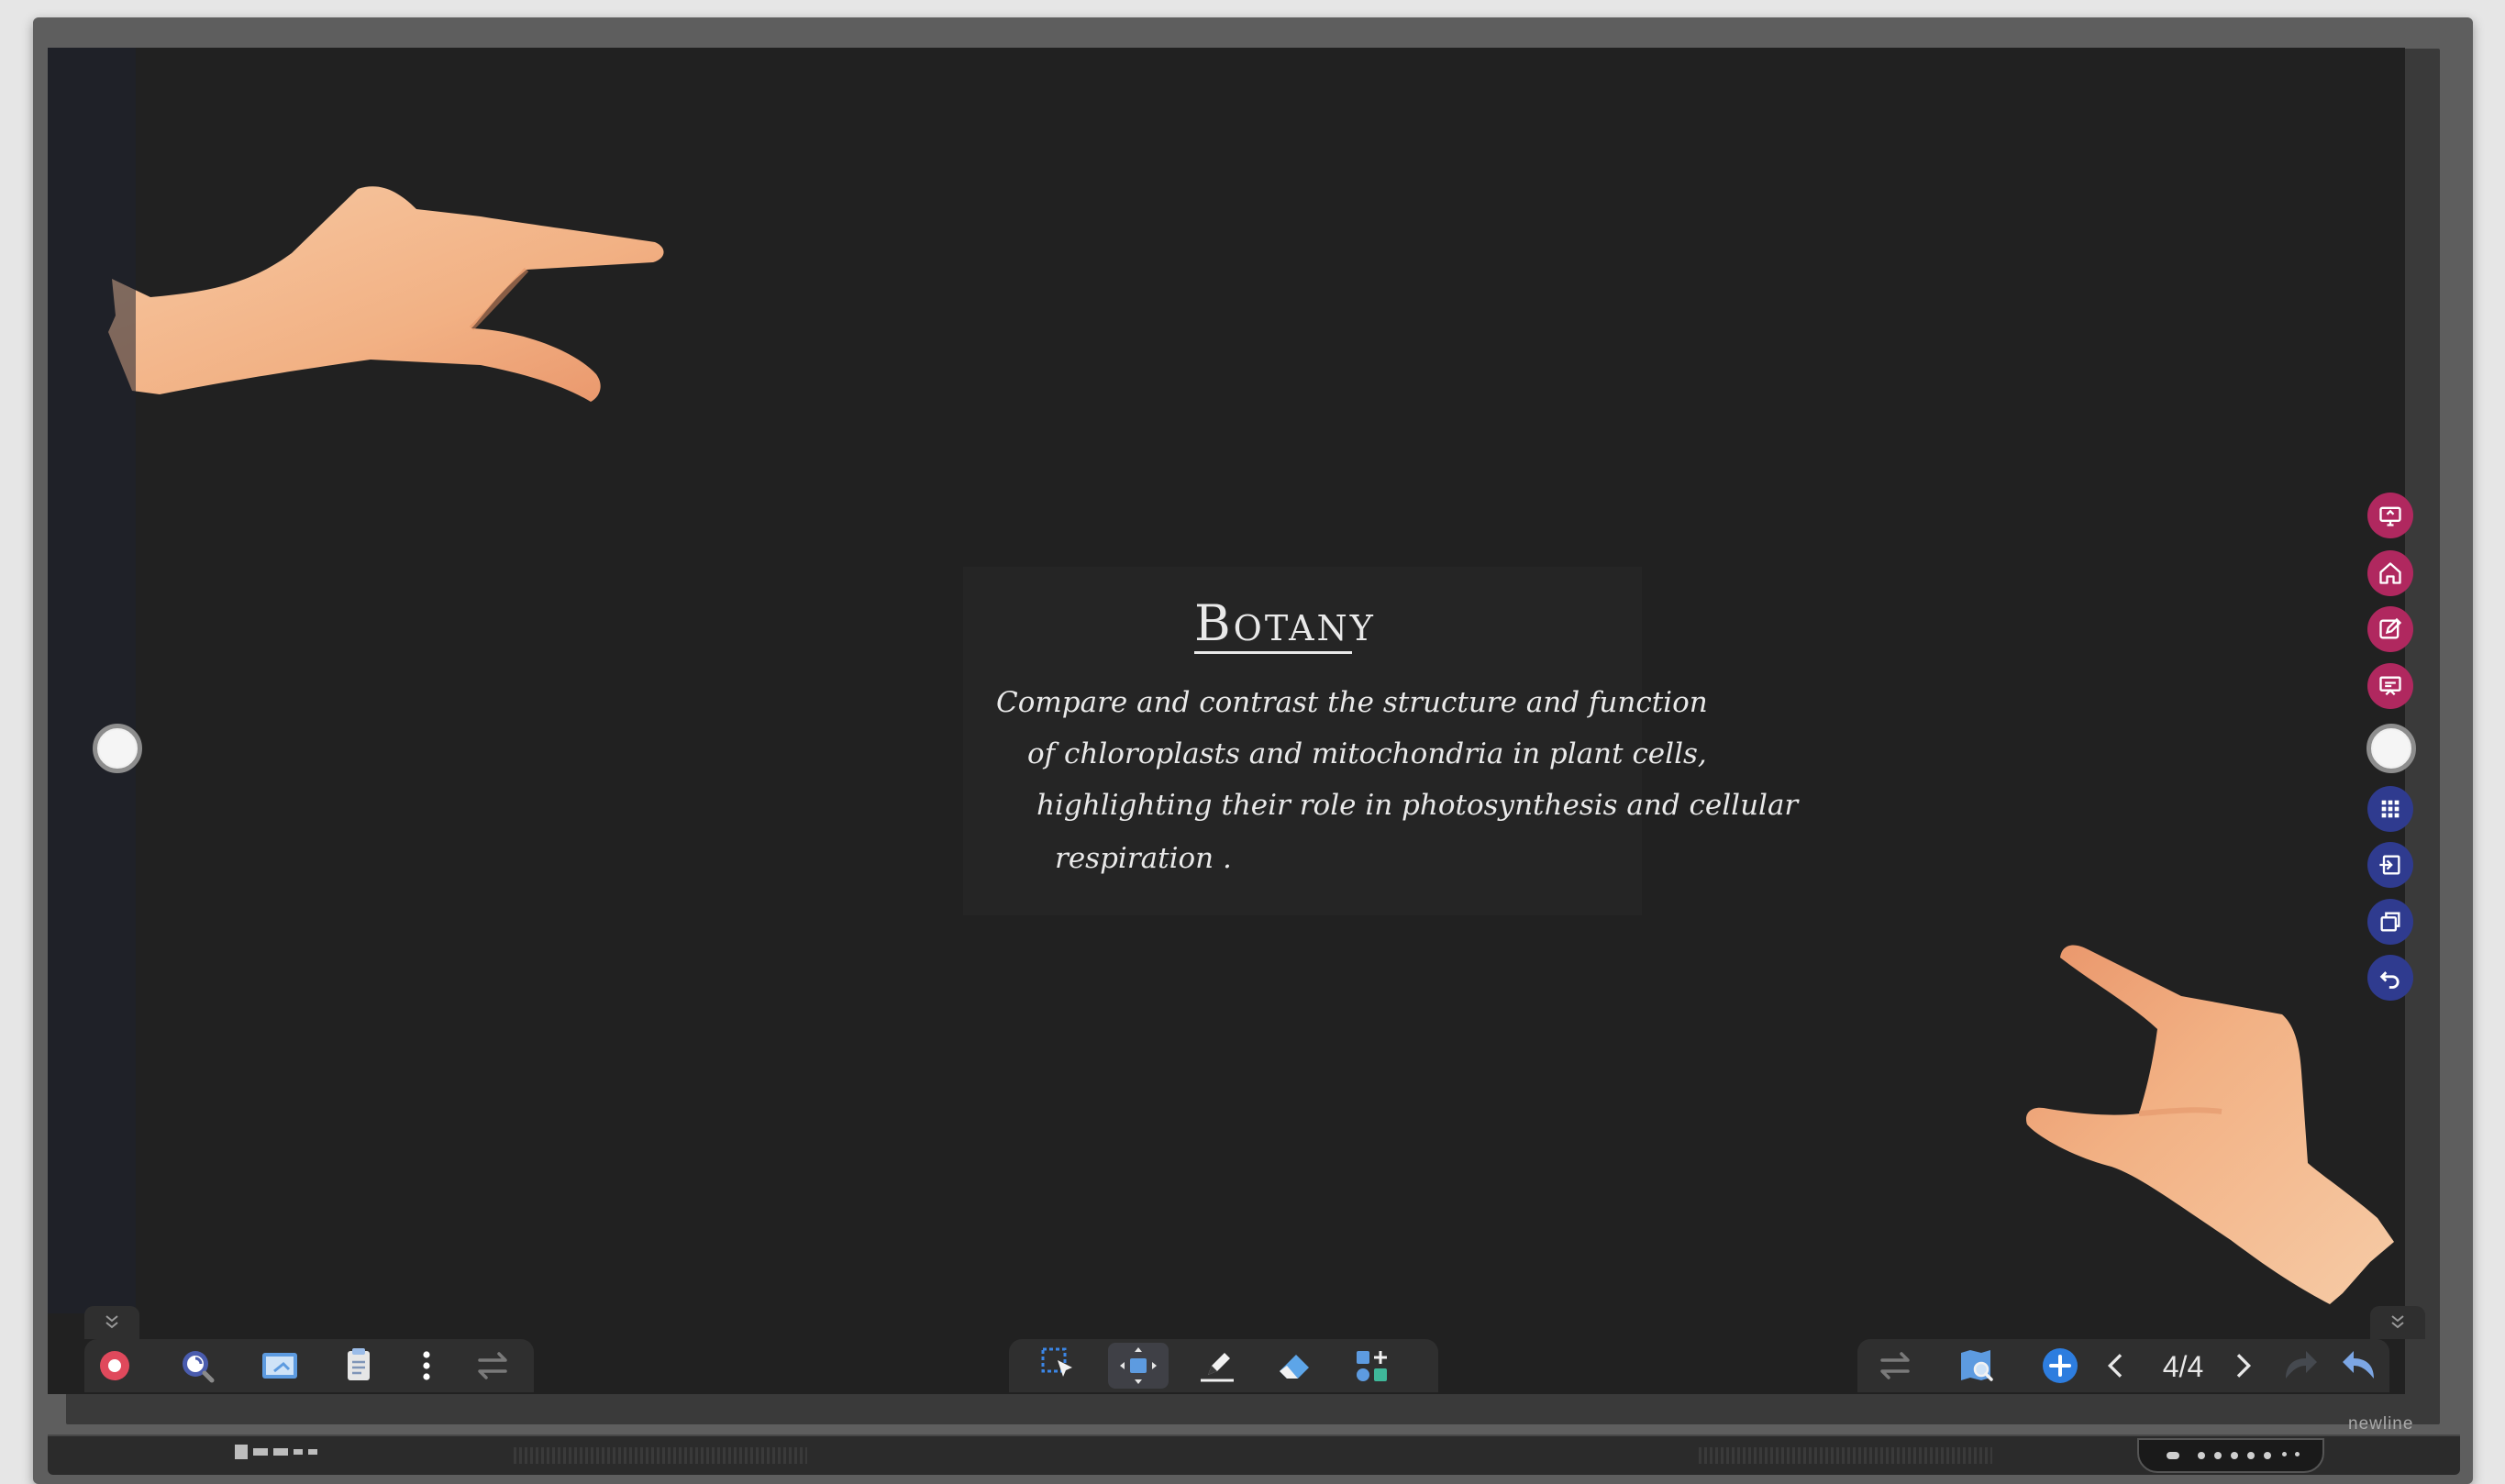 This screenshot has height=1484, width=2505. I want to click on page-preview-icon, so click(1977, 1365).